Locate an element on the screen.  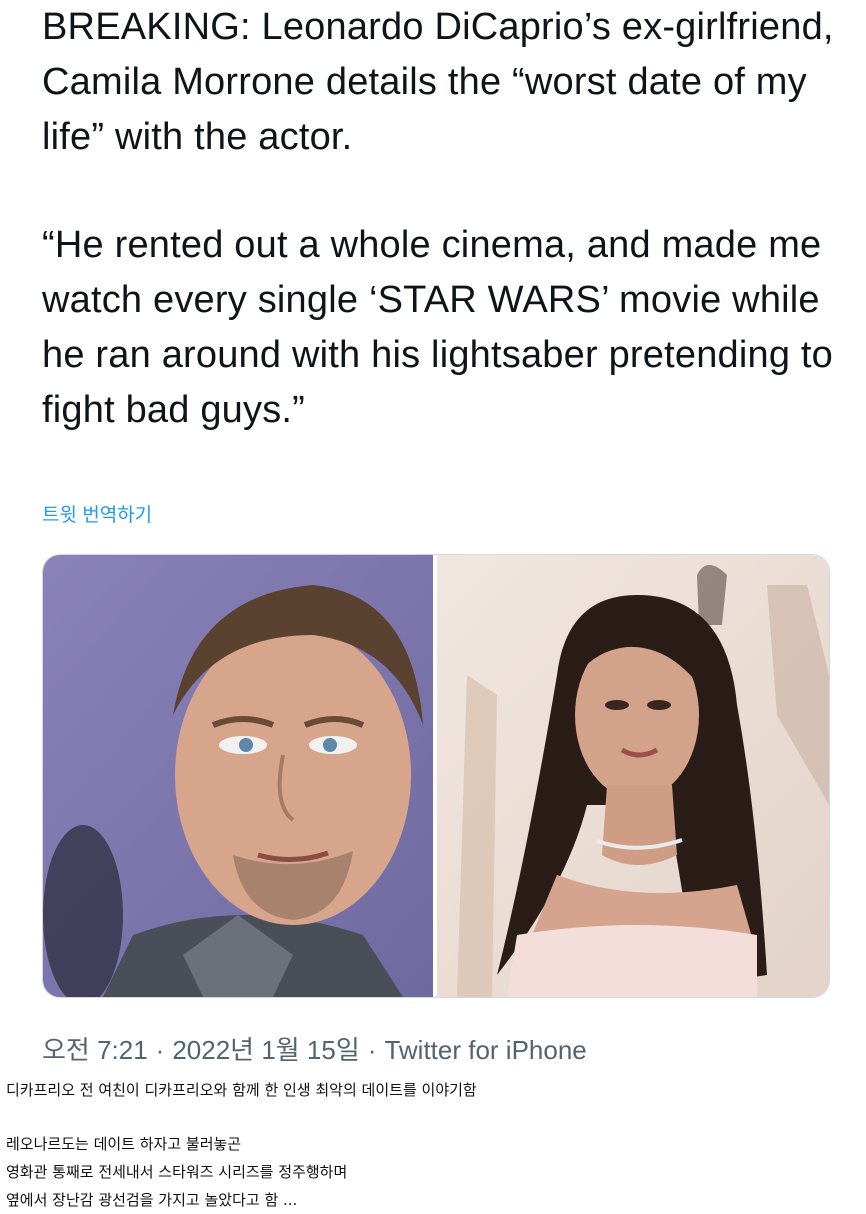
tweet-date: 2022년 1월 15일 is located at coordinates (266, 1050).